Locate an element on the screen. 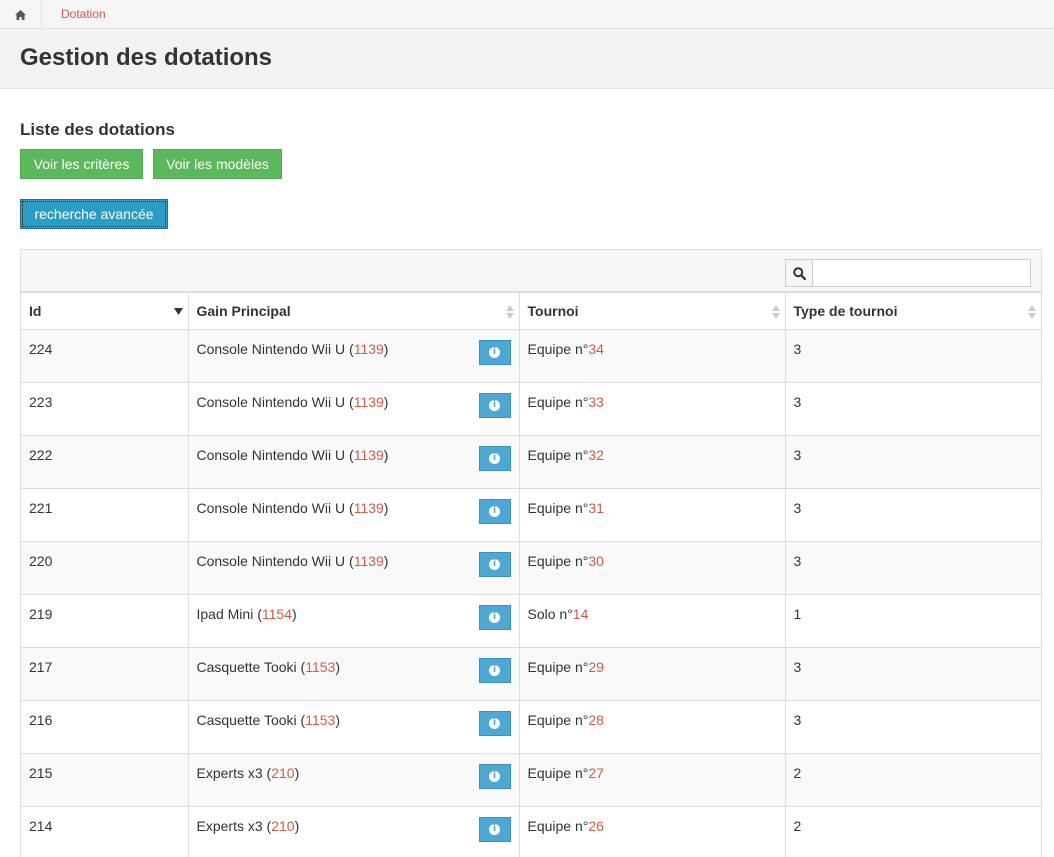  tournoi-label: Solo n° is located at coordinates (550, 614).